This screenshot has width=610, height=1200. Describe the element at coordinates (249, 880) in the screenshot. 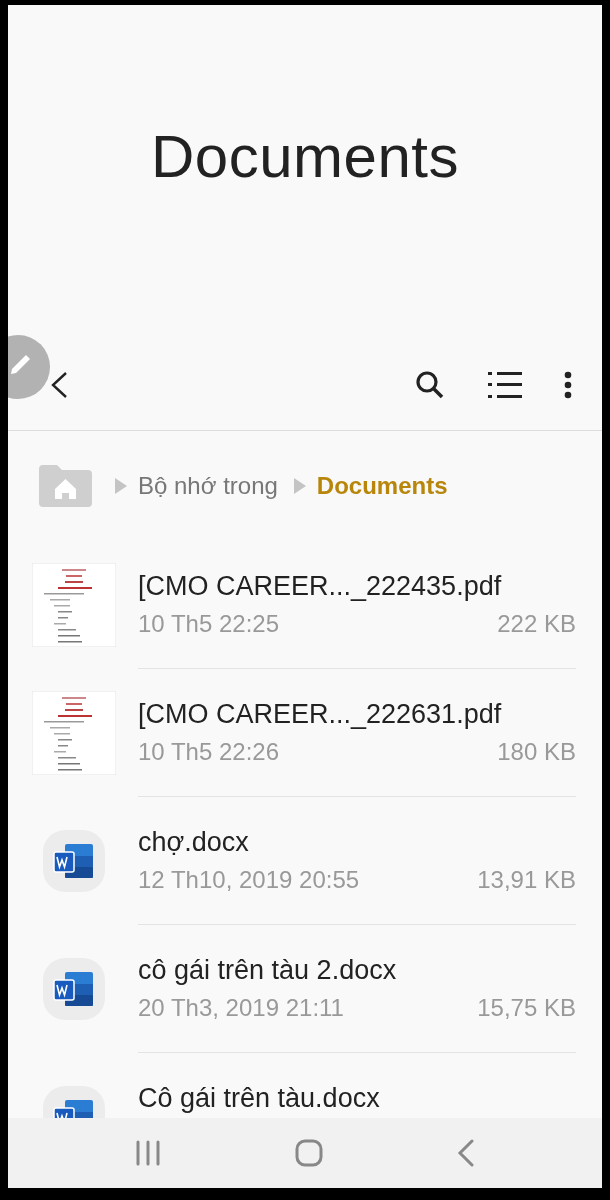

I see `file-date: 12 Th10, 2019 20:55` at that location.